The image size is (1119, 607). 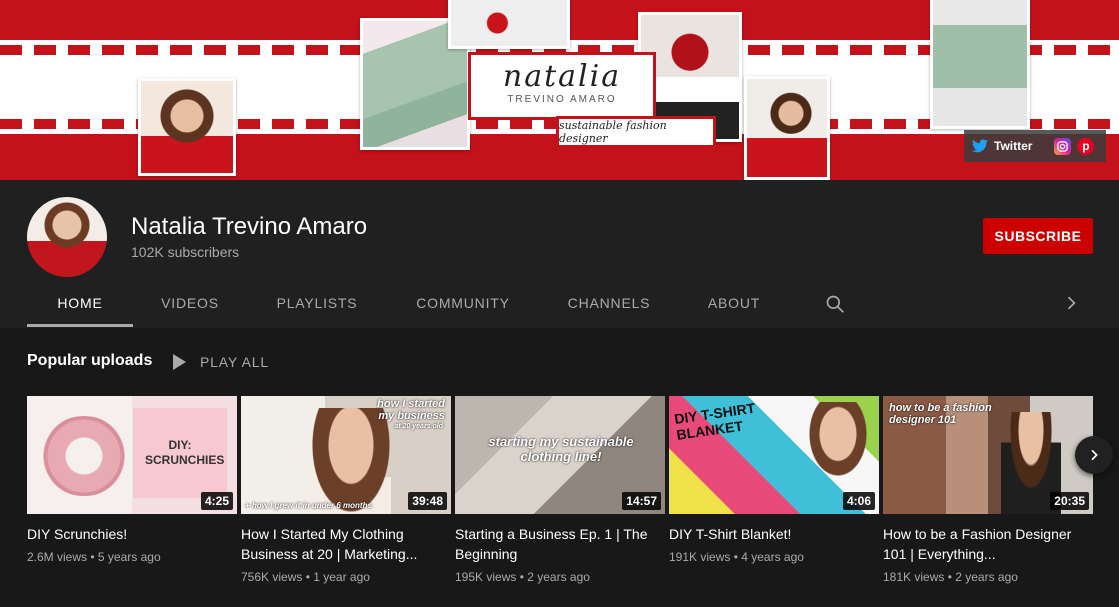 What do you see at coordinates (185, 252) in the screenshot?
I see `subscriber-count: 102K subscribers` at bounding box center [185, 252].